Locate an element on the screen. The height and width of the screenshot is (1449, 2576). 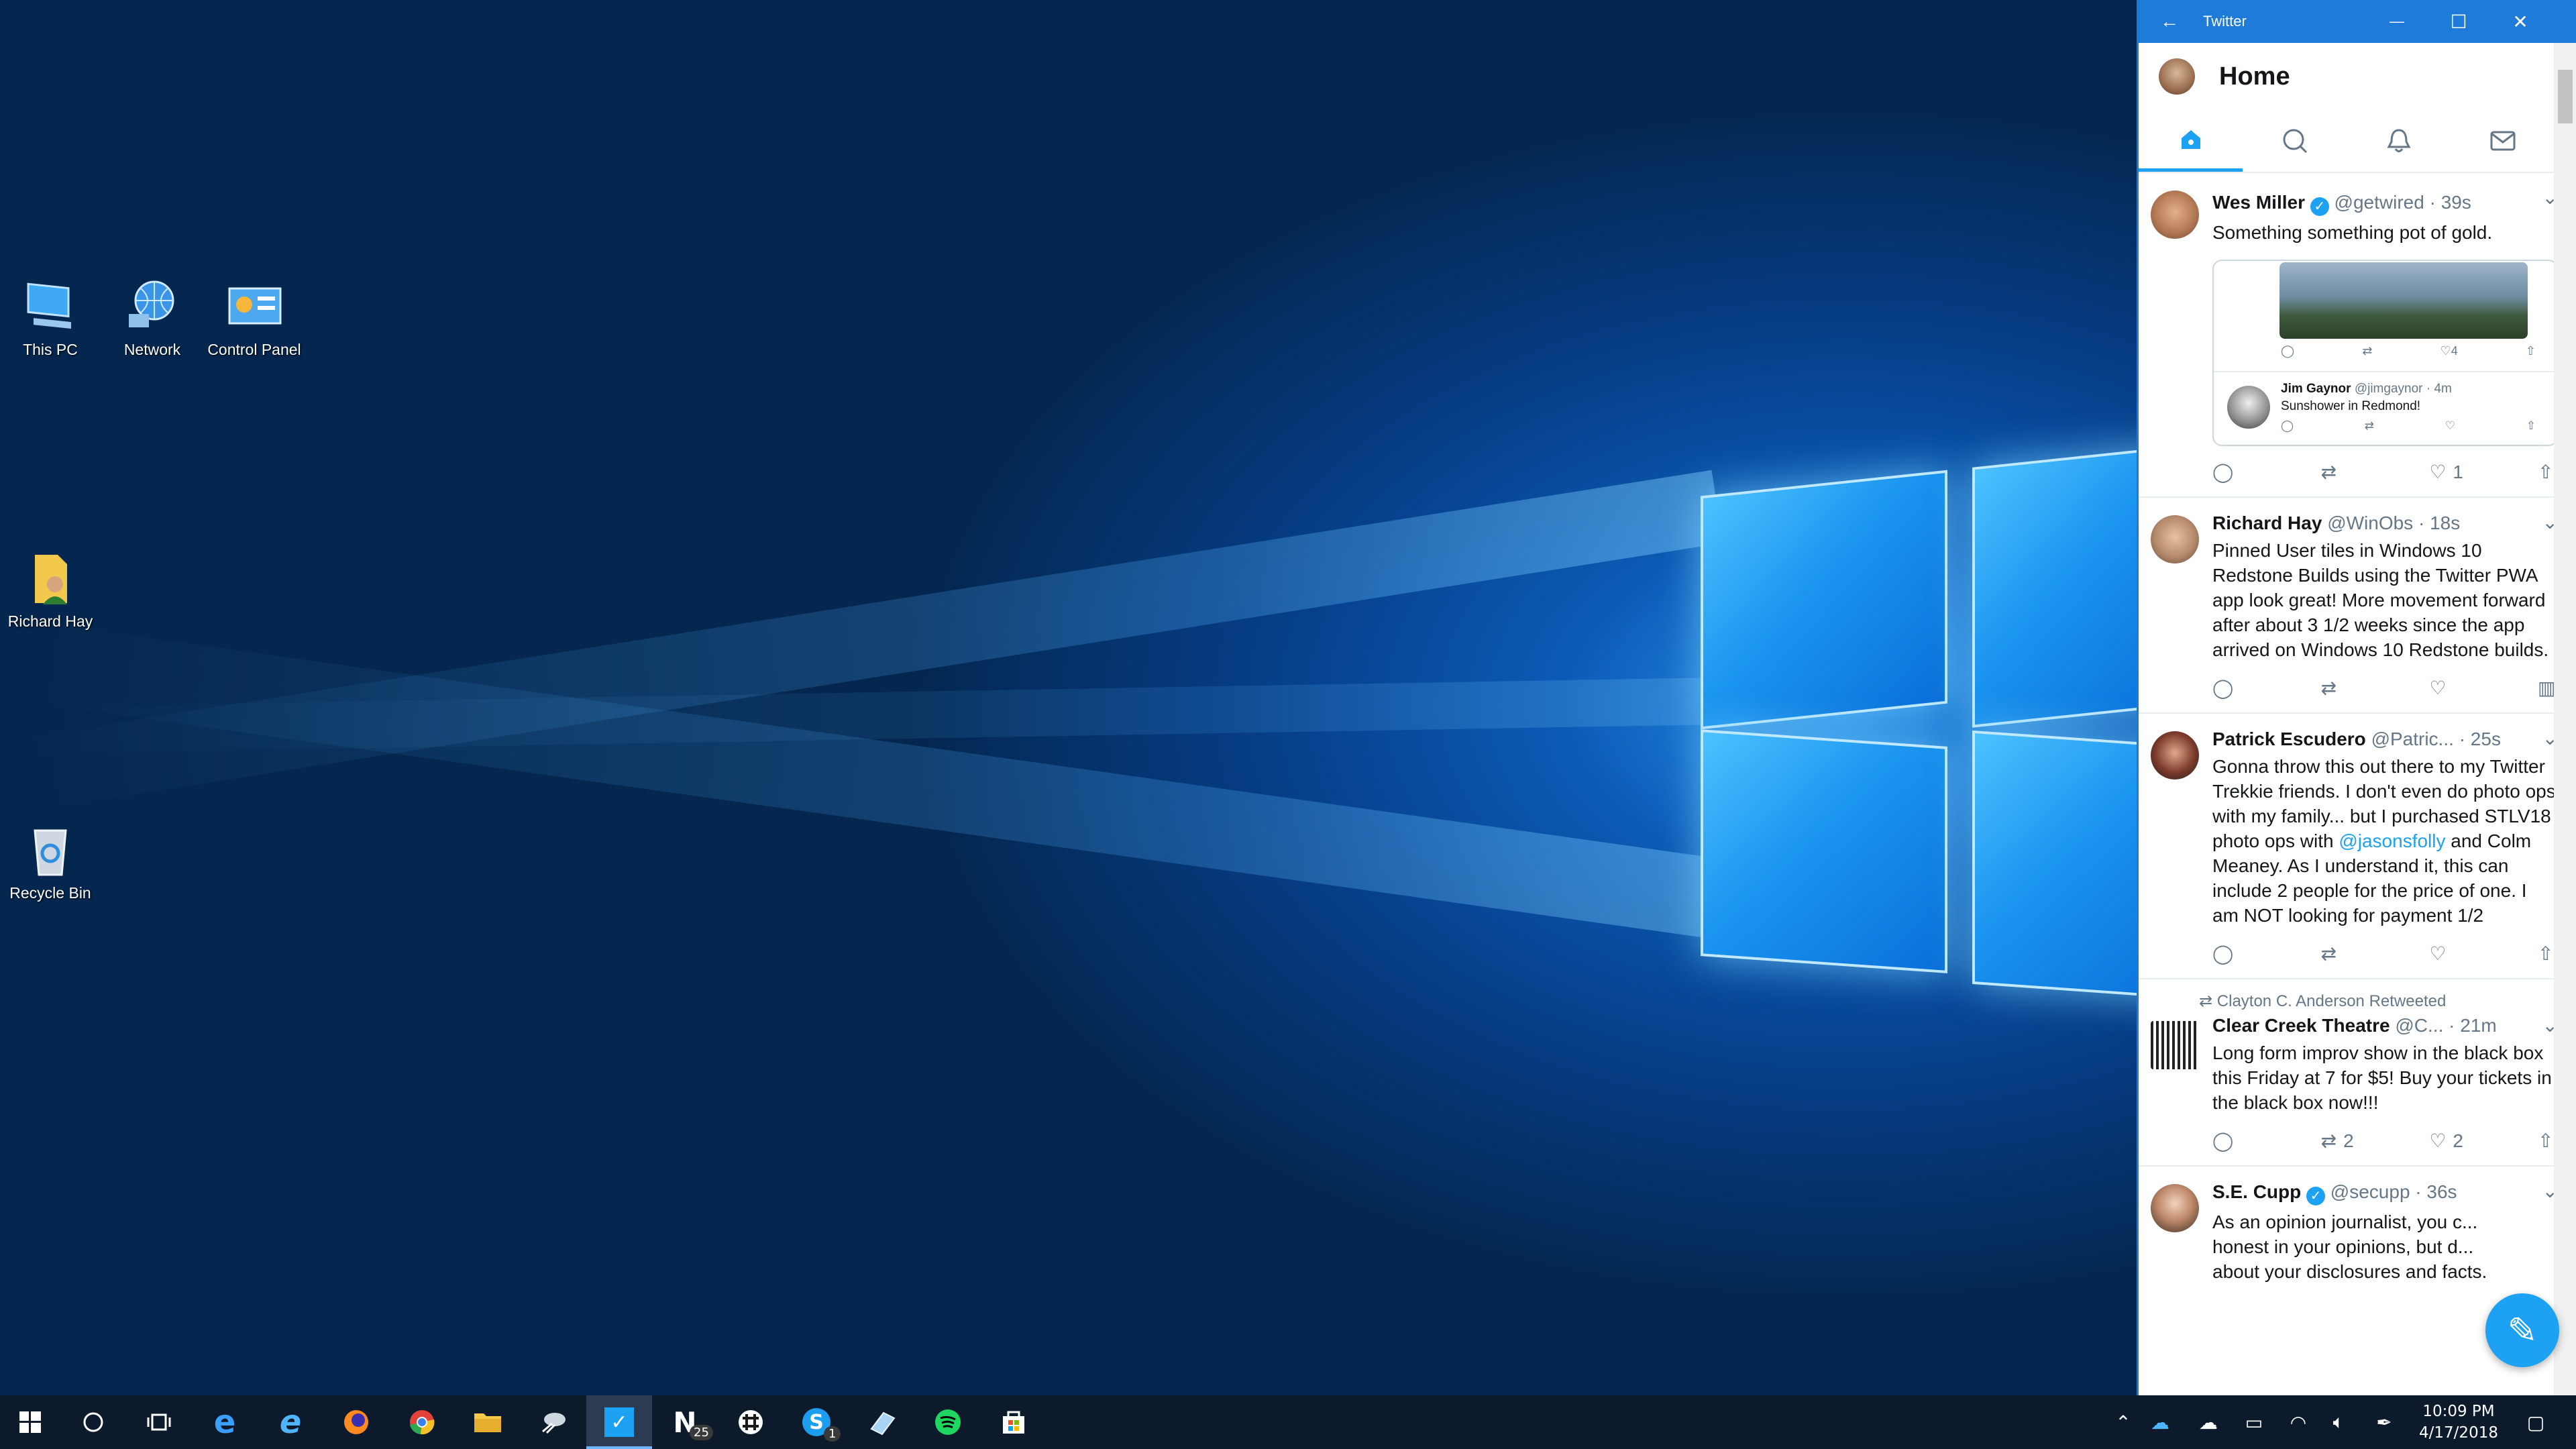
like-button: ♡ 2 is located at coordinates (2449, 1141).